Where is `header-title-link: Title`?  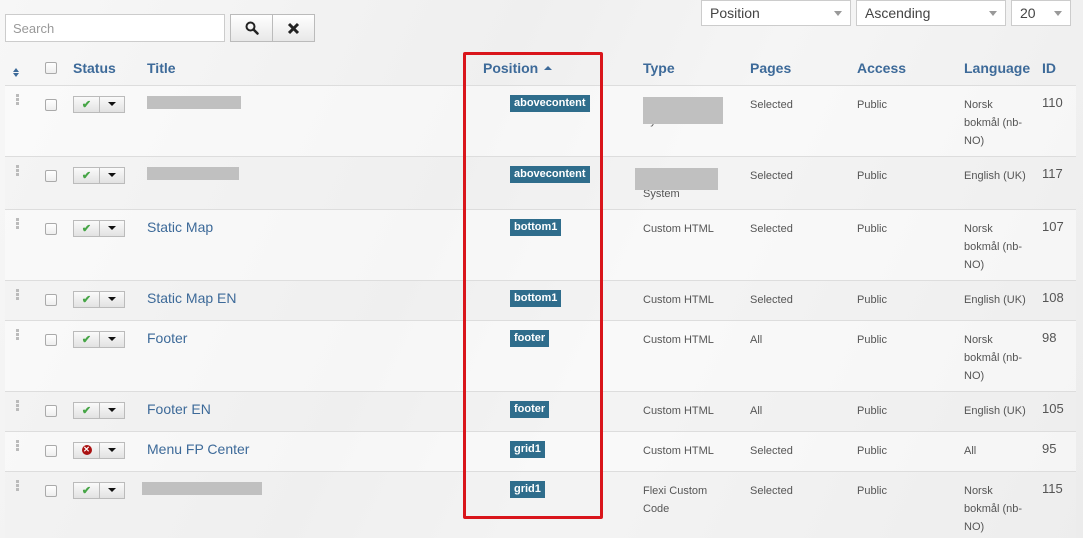
header-title-link: Title is located at coordinates (161, 68).